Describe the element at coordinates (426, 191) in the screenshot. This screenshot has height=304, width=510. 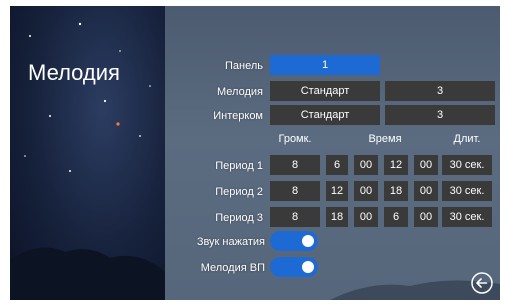
I see `period-2-end-minute: 00` at that location.